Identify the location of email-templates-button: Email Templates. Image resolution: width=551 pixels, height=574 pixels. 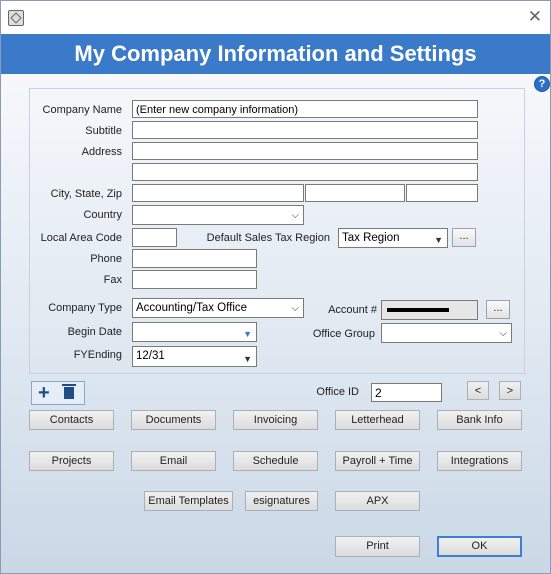
(188, 501).